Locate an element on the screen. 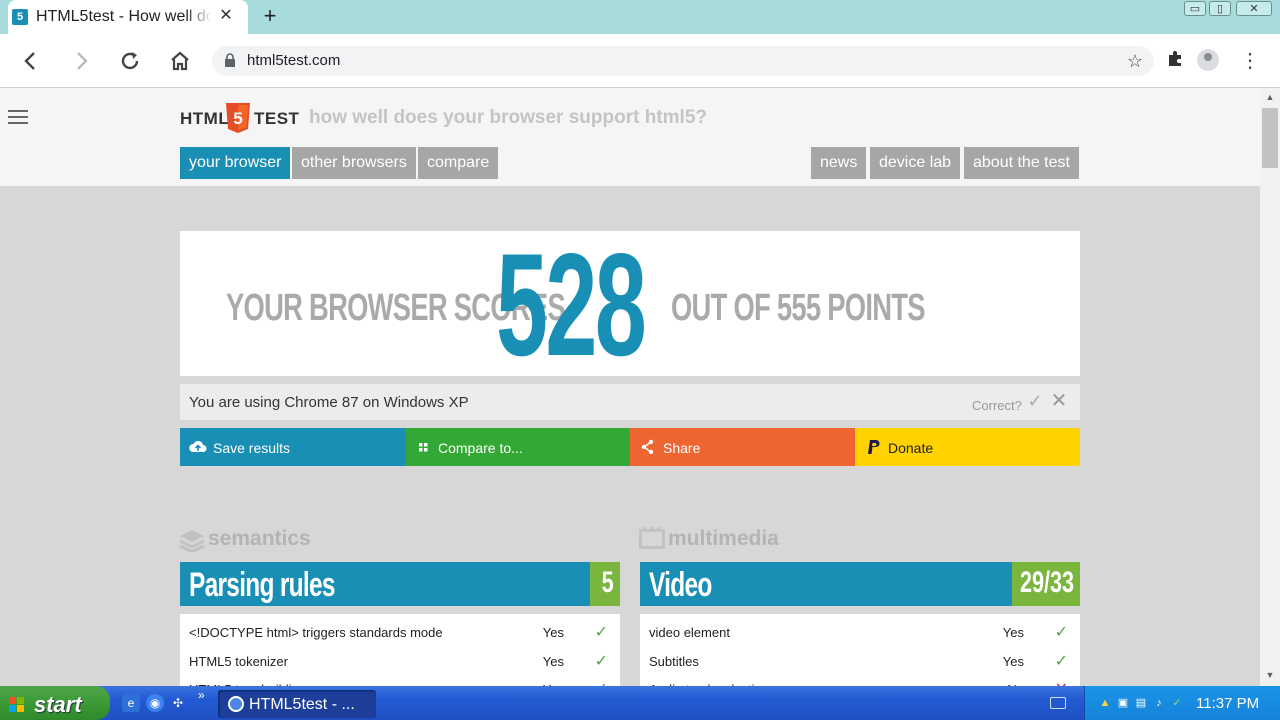 Image resolution: width=1280 pixels, height=720 pixels. test-label: <!DOCTYPE html> triggers standards mode is located at coordinates (316, 632).